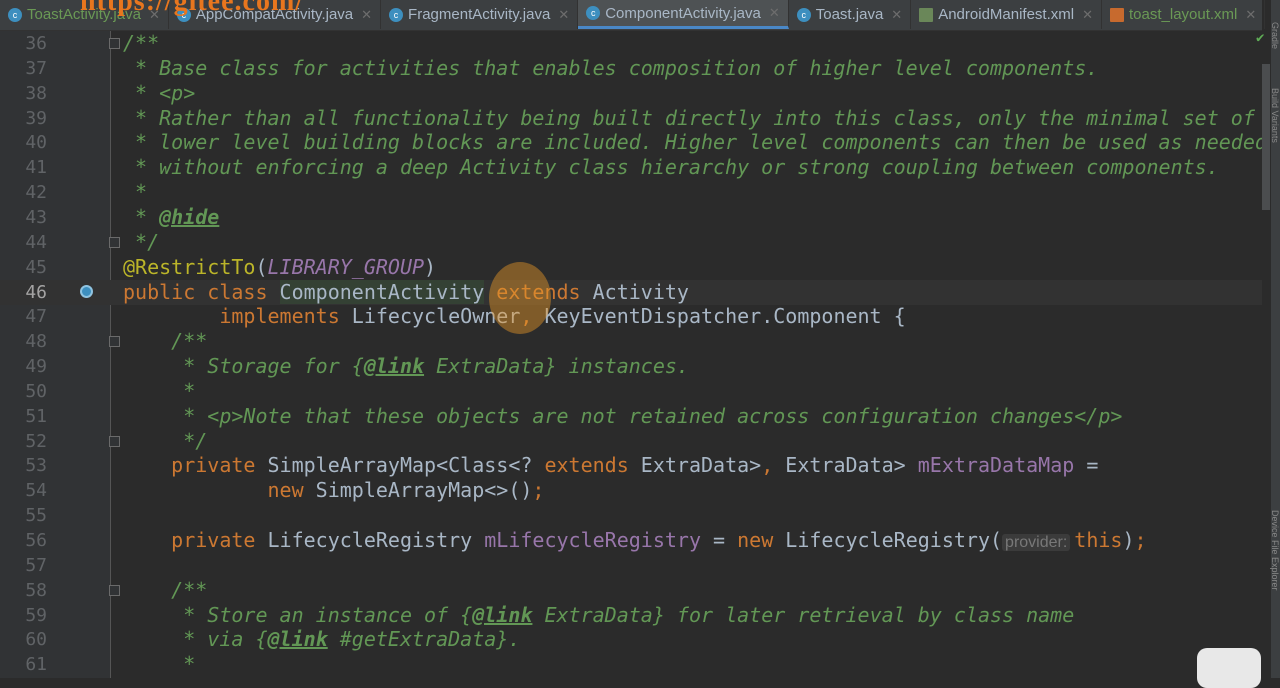 This screenshot has height=688, width=1280. I want to click on tab-fragmentactivity-java: c FragmentActivity.java ✕, so click(480, 14).